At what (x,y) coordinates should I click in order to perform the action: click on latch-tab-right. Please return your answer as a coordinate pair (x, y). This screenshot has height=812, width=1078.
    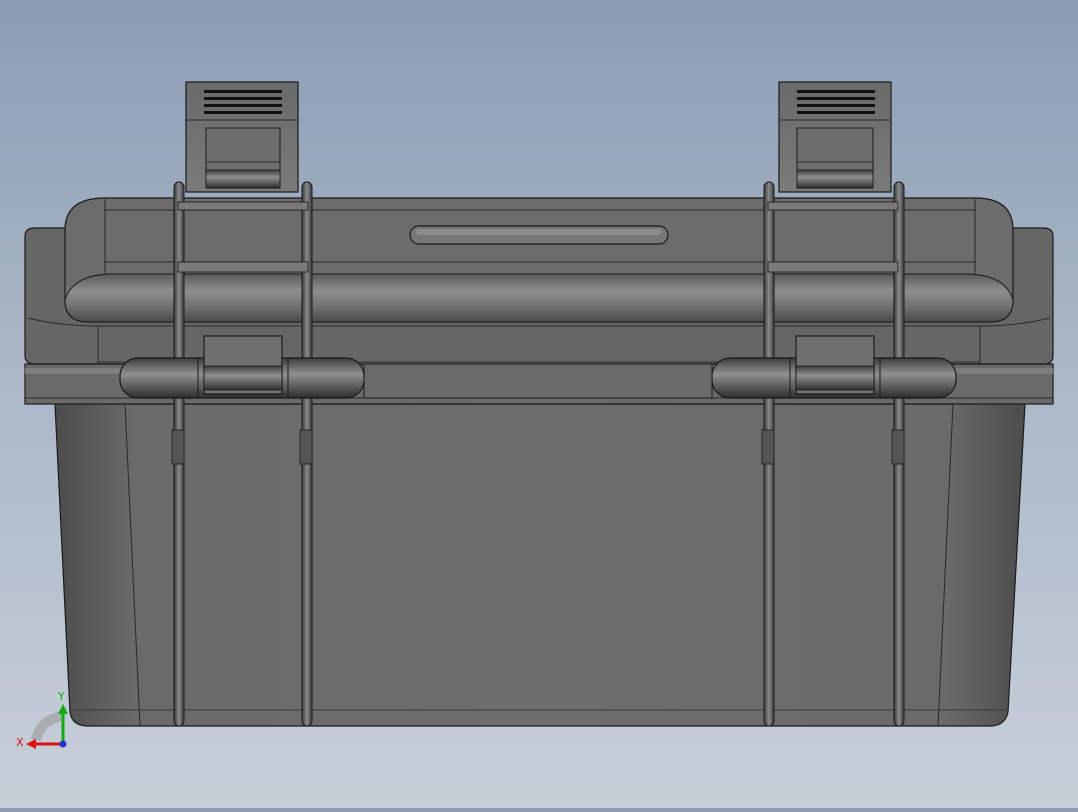
    Looking at the image, I should click on (835, 137).